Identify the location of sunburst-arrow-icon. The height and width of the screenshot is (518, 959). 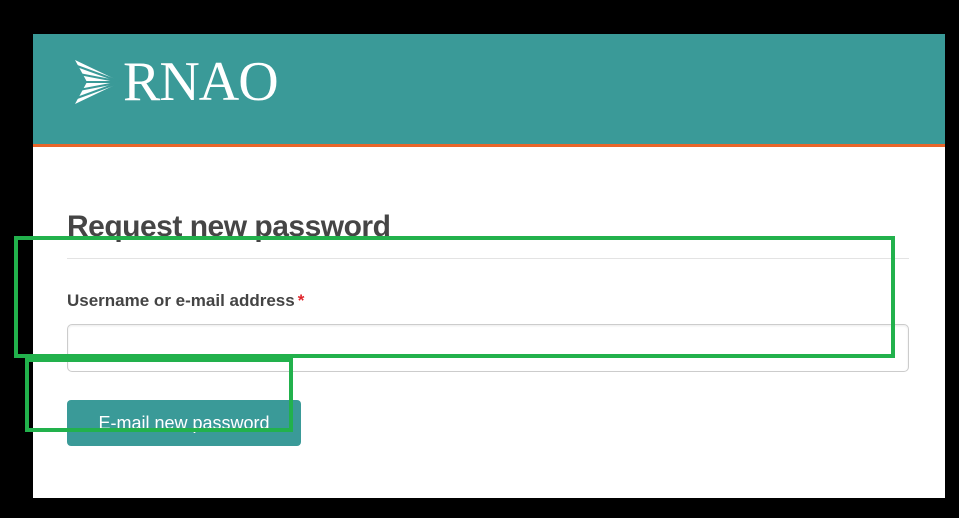
(98, 82).